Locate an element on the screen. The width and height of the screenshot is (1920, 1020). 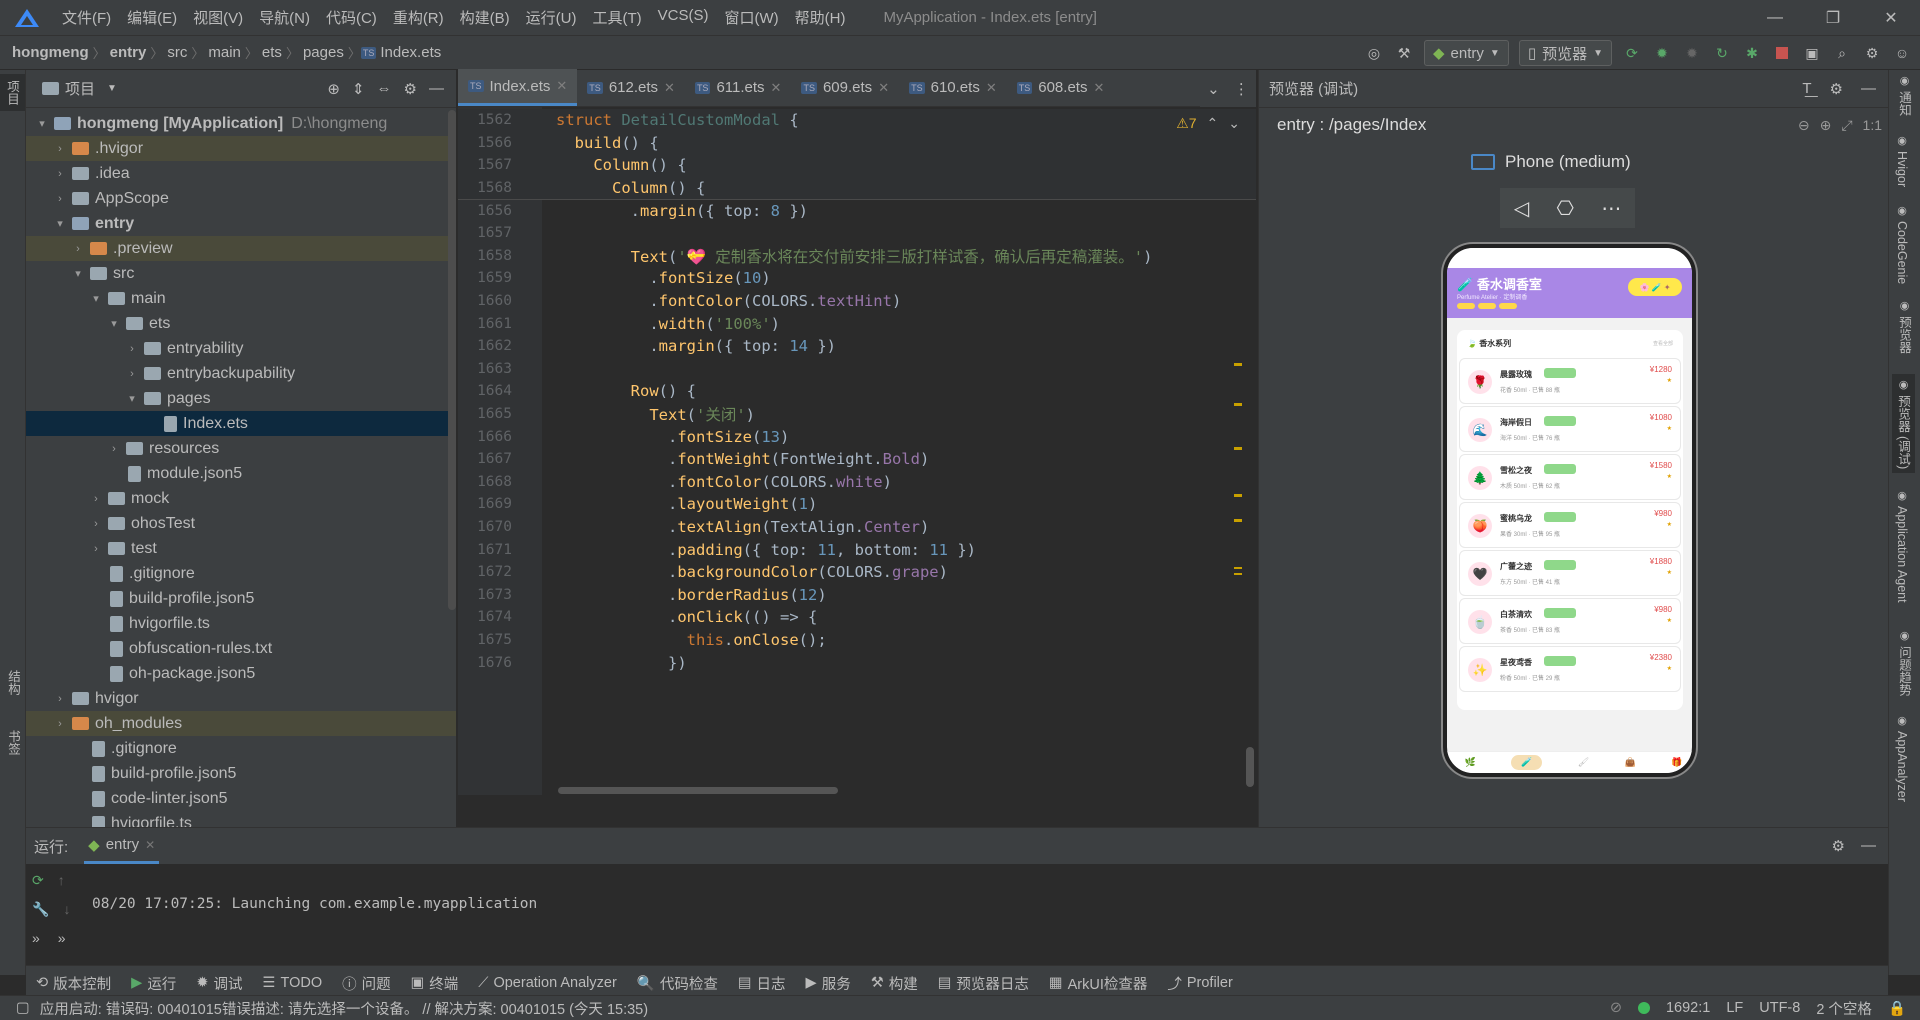
right-tool-button: ◉ AppAnalyzer is located at coordinates (1902, 758).